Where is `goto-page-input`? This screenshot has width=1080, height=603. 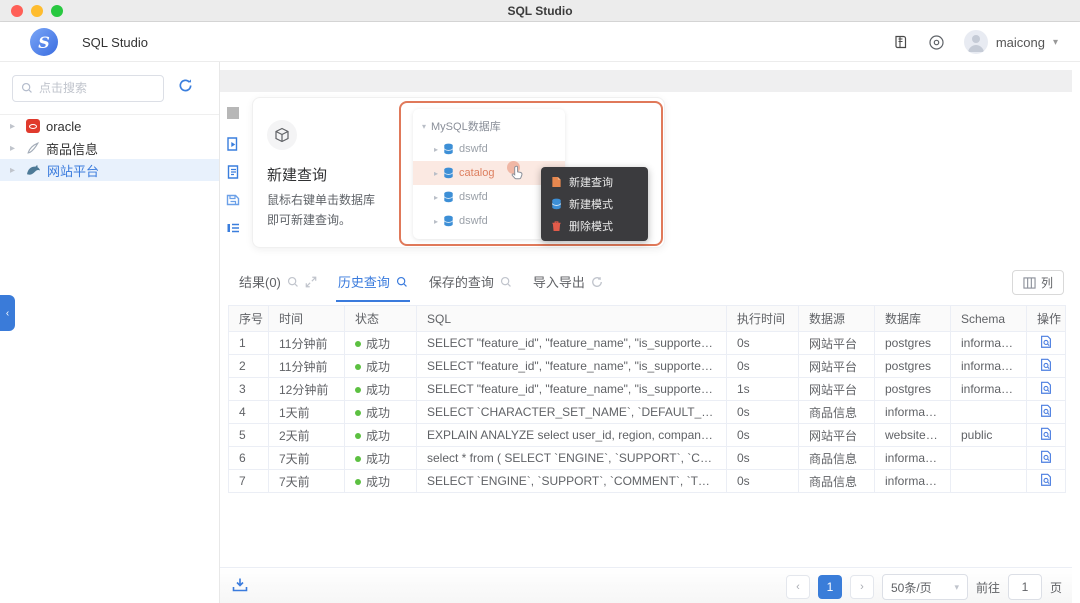 goto-page-input is located at coordinates (1024, 587).